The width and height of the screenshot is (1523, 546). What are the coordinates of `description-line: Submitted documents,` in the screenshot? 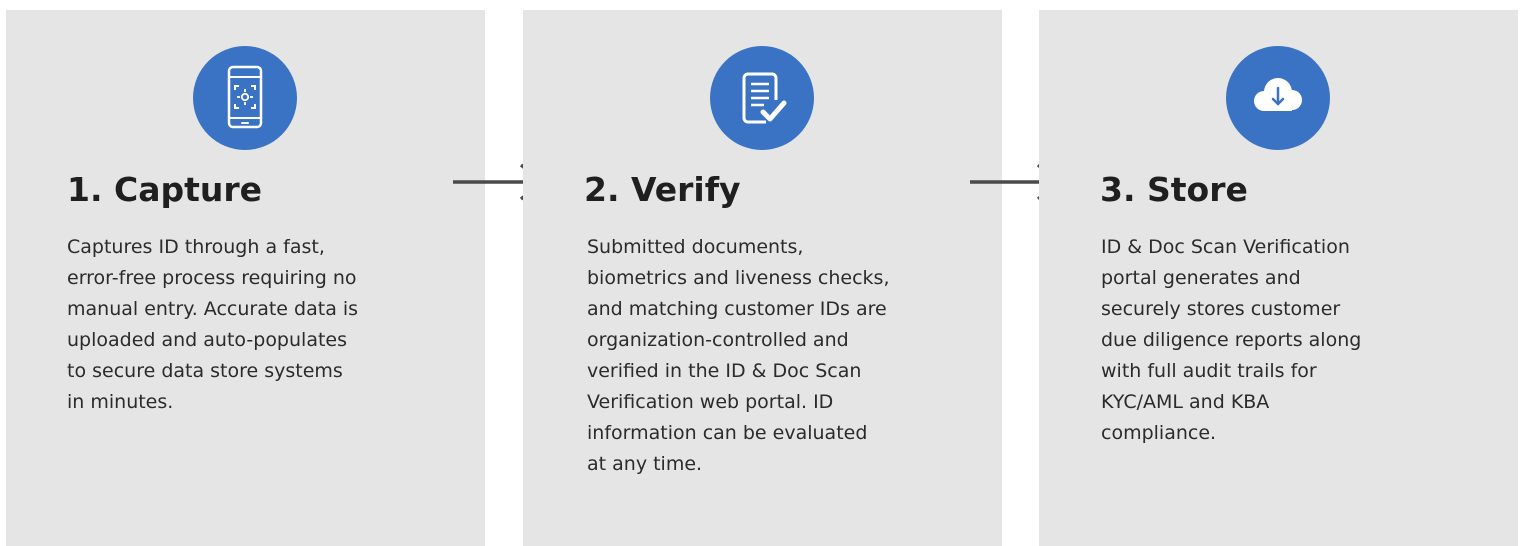 It's located at (695, 247).